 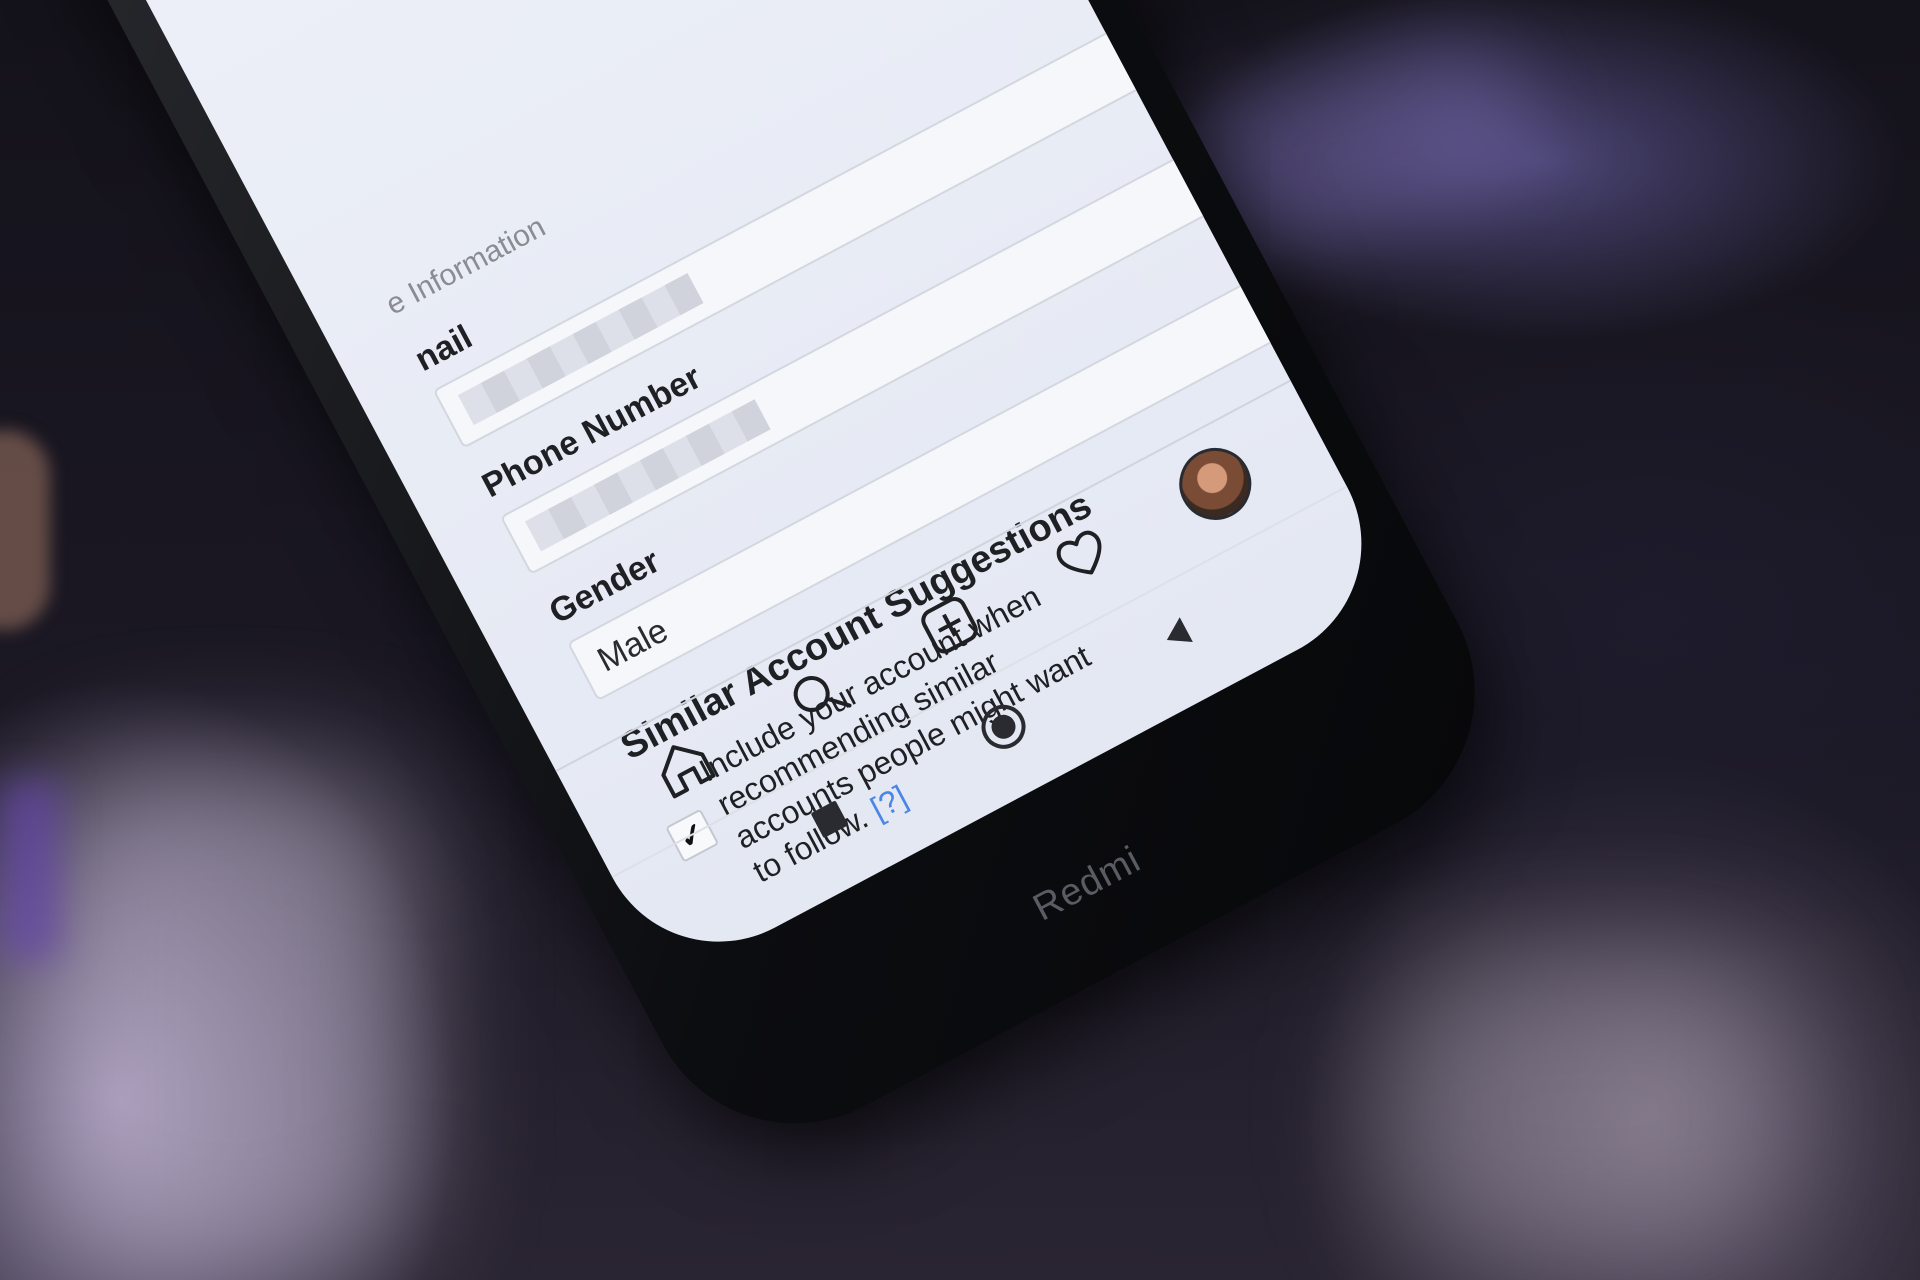 What do you see at coordinates (632, 644) in the screenshot?
I see `gender-value: Male` at bounding box center [632, 644].